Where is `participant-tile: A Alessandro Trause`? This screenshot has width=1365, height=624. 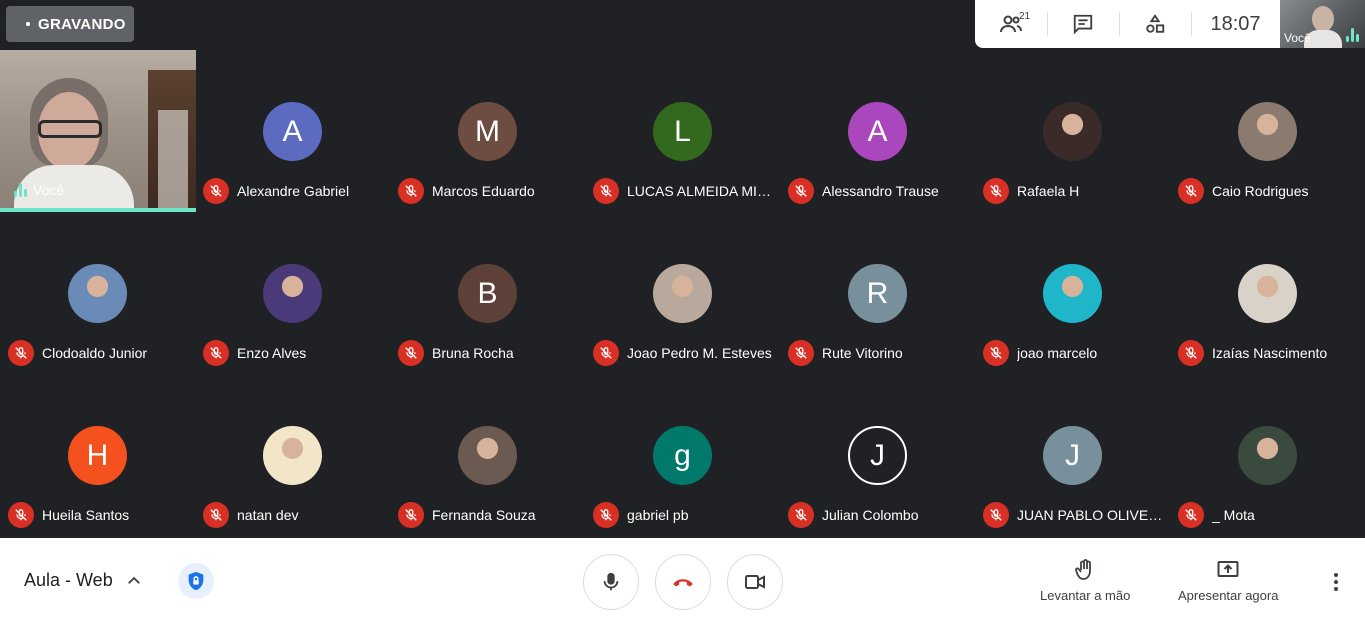 participant-tile: A Alessandro Trause is located at coordinates (877, 131).